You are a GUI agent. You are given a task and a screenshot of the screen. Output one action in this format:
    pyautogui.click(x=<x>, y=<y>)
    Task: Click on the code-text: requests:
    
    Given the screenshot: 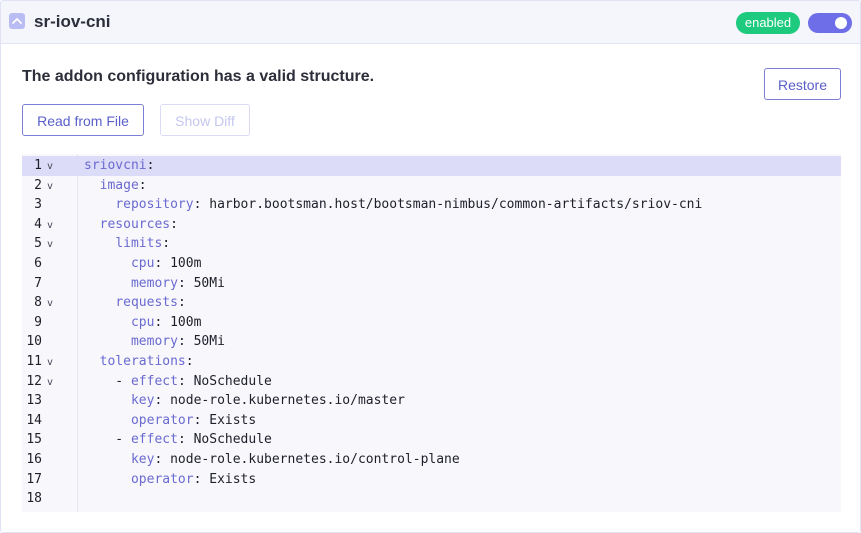 What is the action you would take?
    pyautogui.click(x=135, y=303)
    